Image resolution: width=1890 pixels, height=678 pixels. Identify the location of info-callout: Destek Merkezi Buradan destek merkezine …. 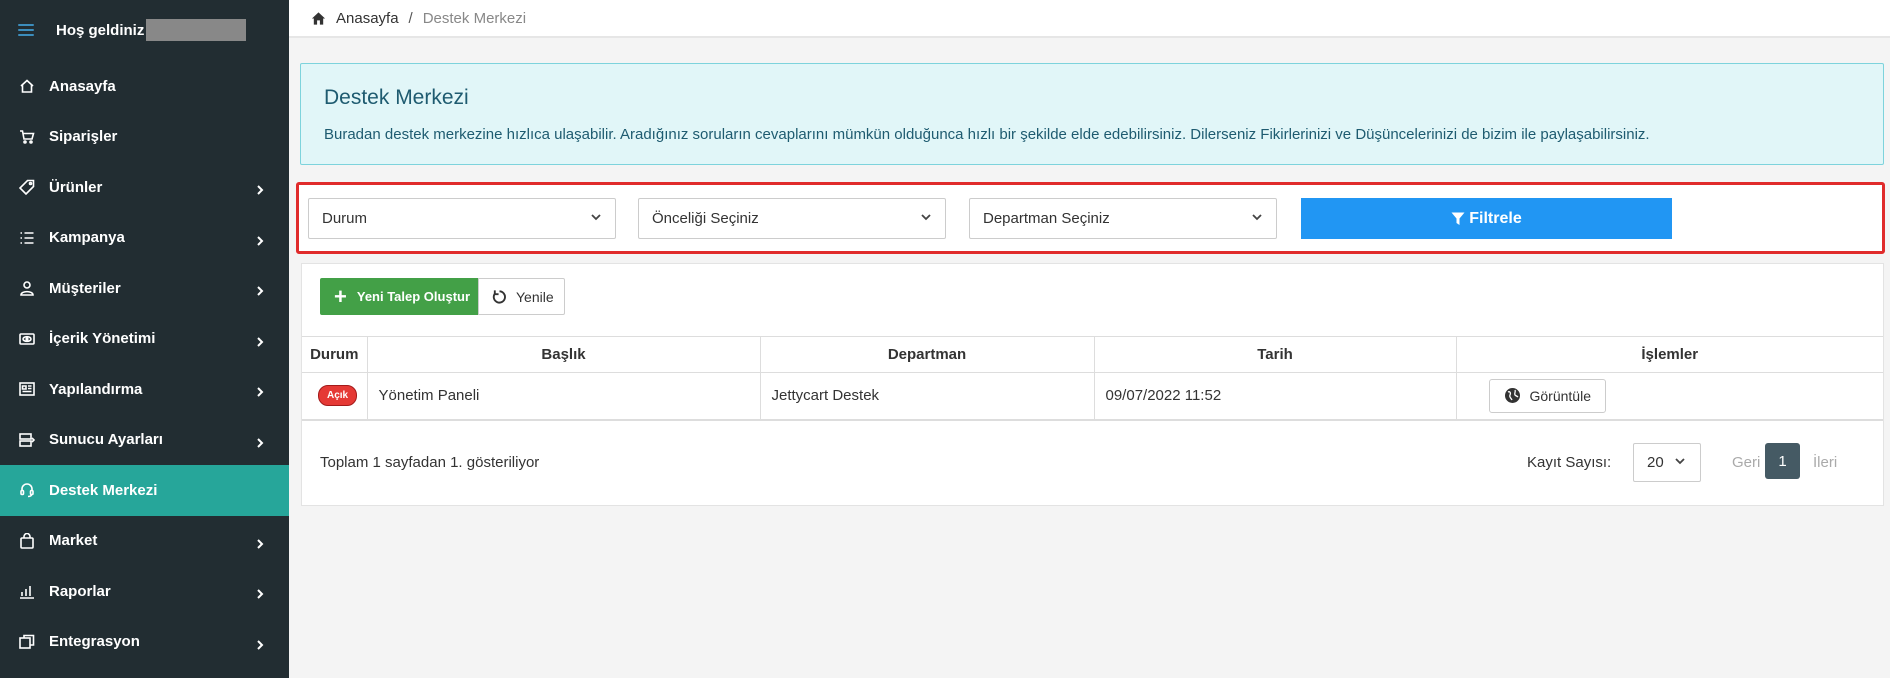
(1092, 114).